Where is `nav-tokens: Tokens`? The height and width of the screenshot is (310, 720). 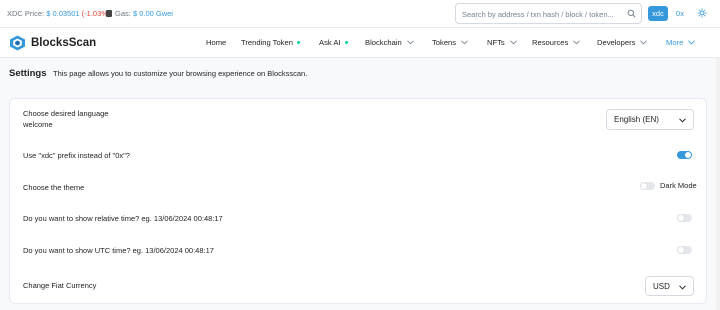
nav-tokens: Tokens is located at coordinates (450, 42).